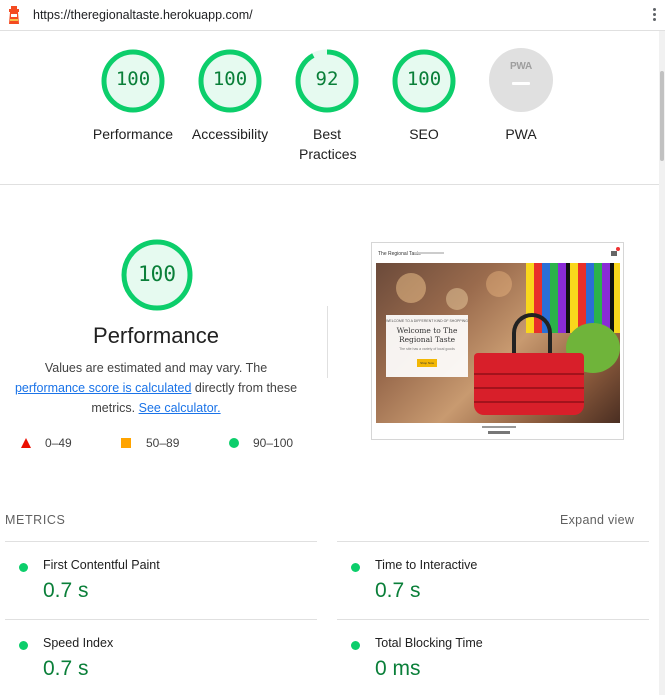 The image size is (665, 695). Describe the element at coordinates (133, 96) in the screenshot. I see `gauge-performance: 100 Performance` at that location.